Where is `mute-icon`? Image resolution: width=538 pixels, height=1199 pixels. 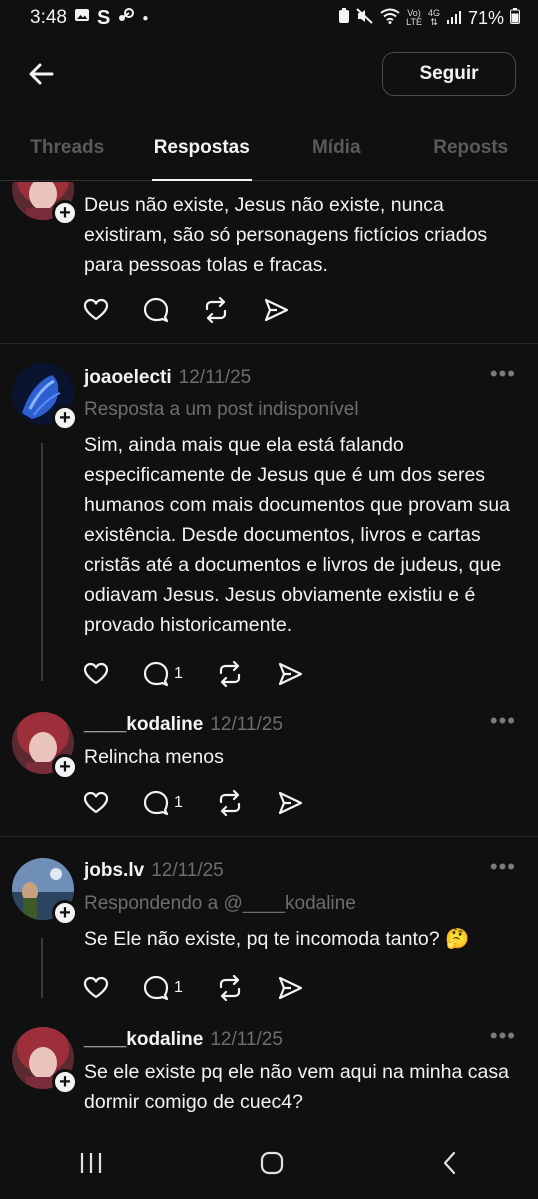 mute-icon is located at coordinates (365, 18).